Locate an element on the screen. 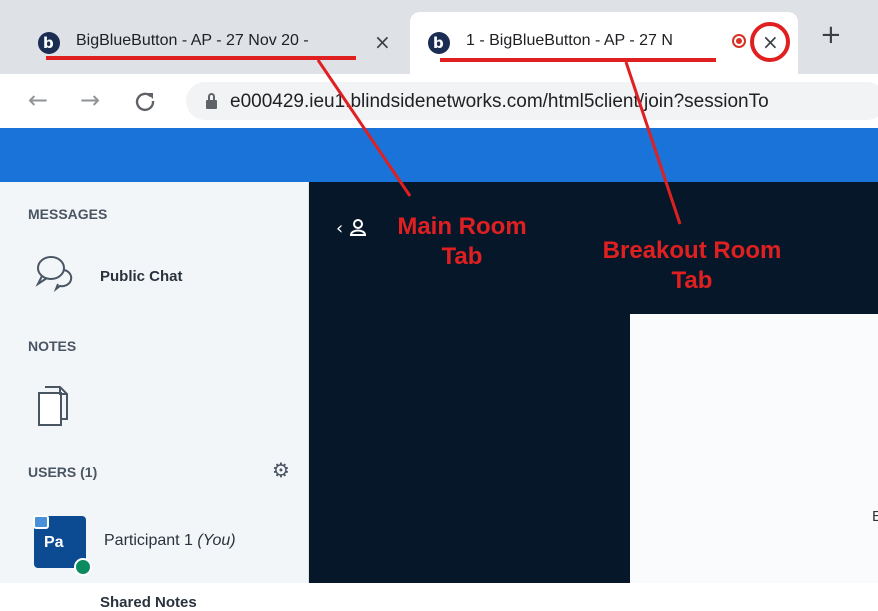 Image resolution: width=878 pixels, height=611 pixels. tab-main-room: b BigBlueButton - AP - 27 Nov 20 - × is located at coordinates (214, 43).